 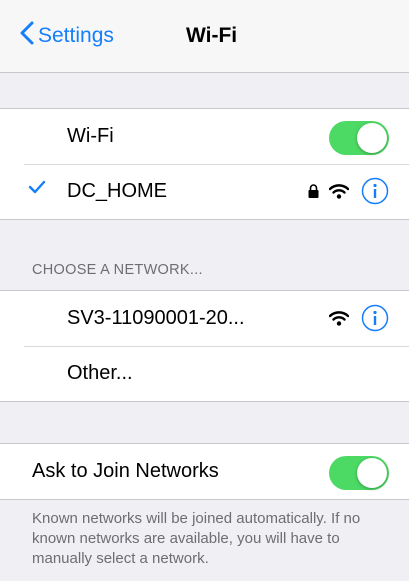 I want to click on lock-icon, so click(x=313, y=191).